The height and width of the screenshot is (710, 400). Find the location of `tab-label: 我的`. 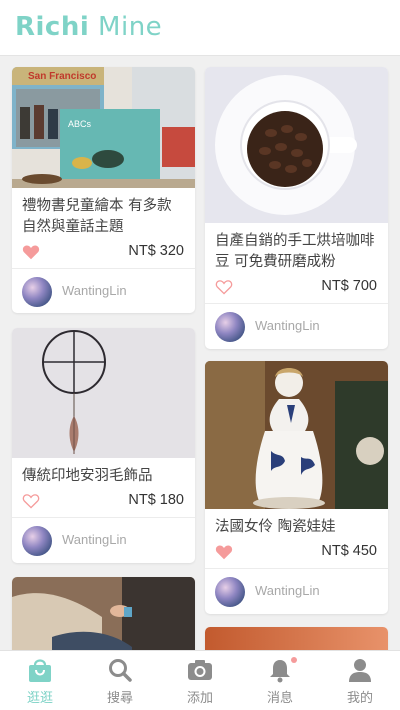

tab-label: 我的 is located at coordinates (359, 698).